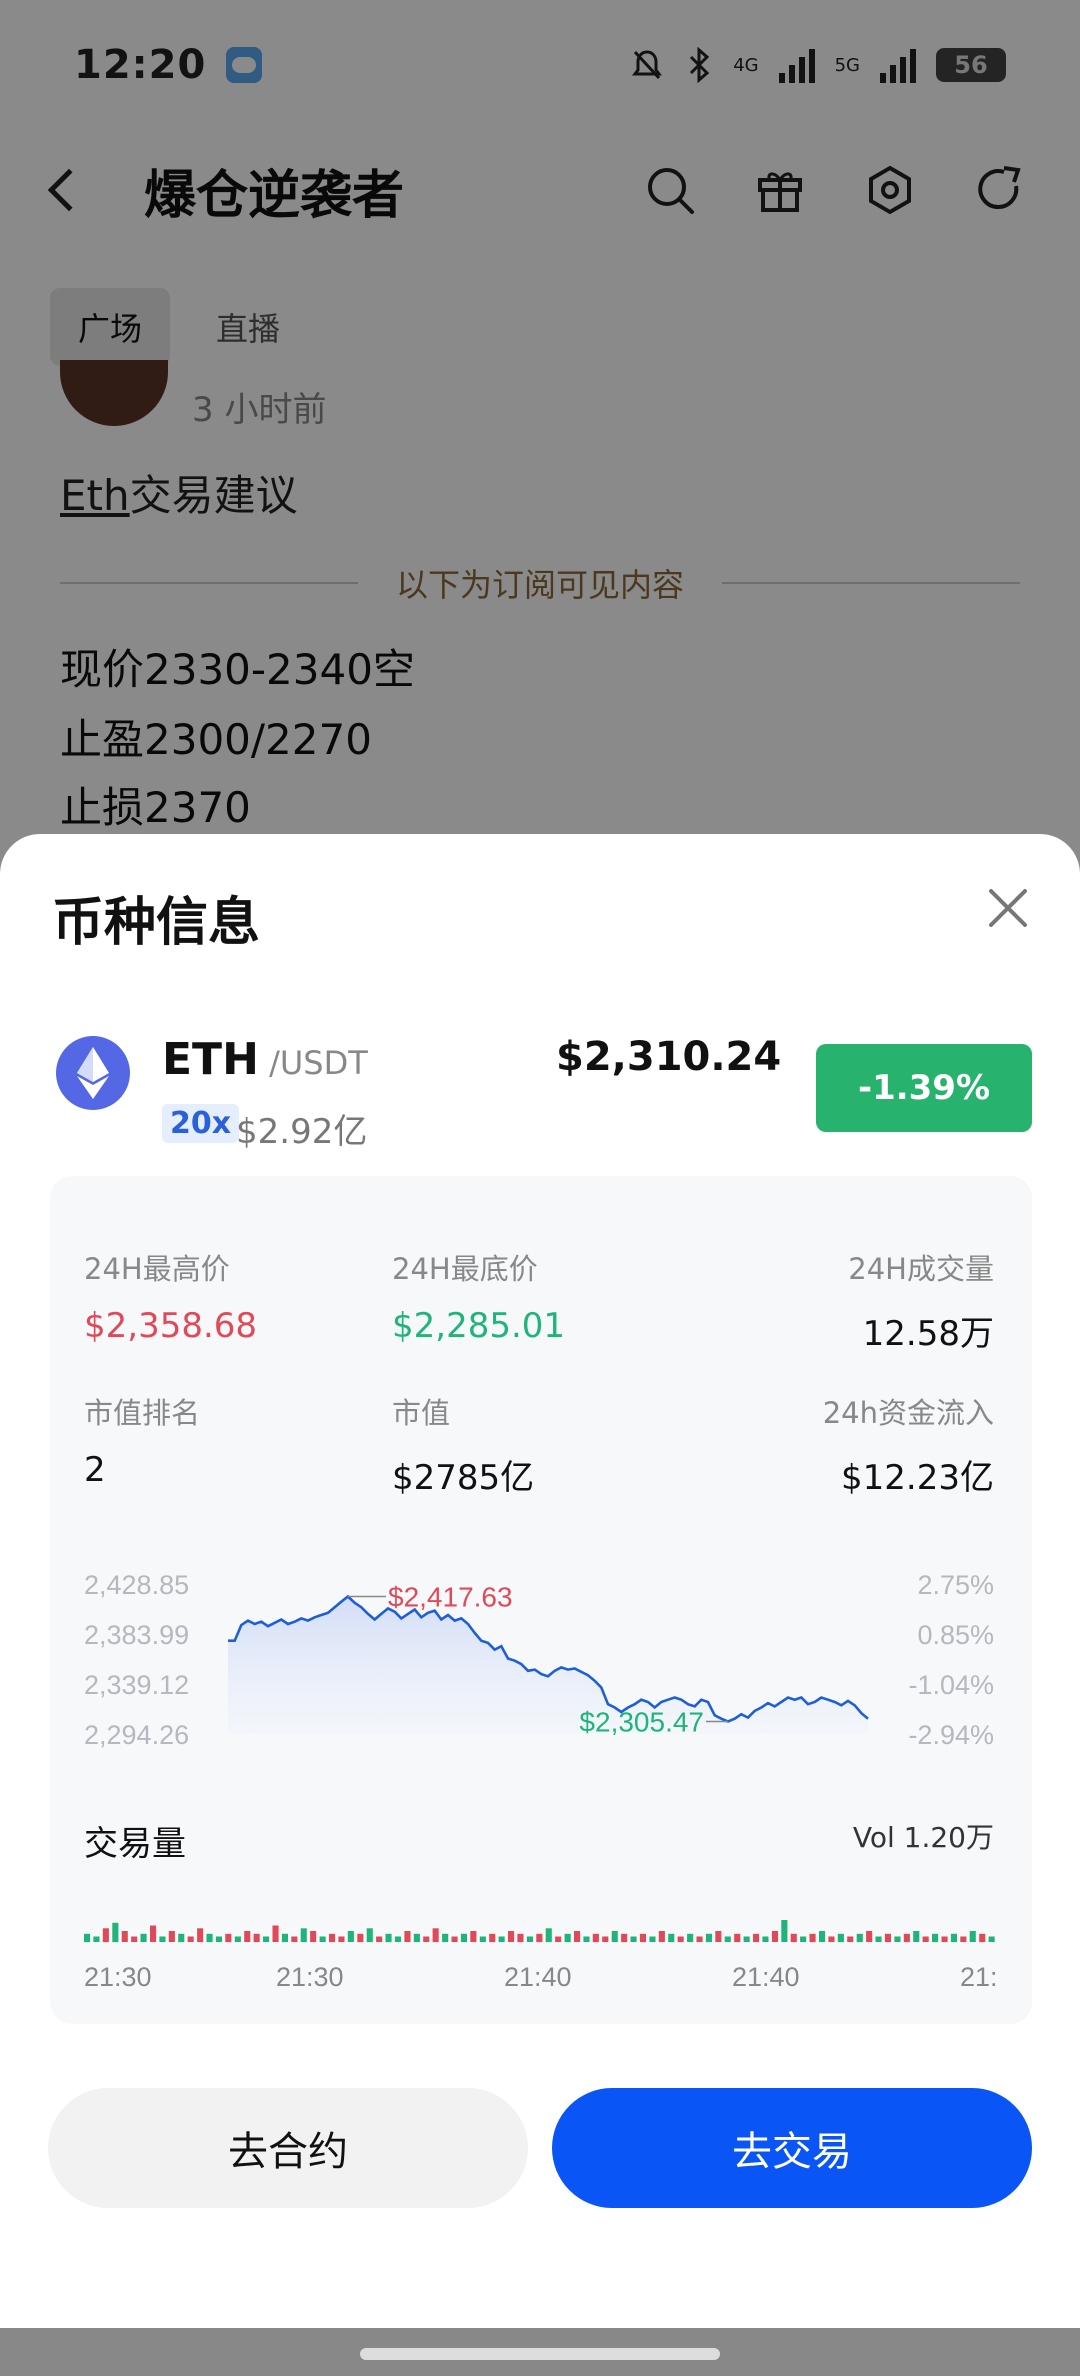 The height and width of the screenshot is (2376, 1080). Describe the element at coordinates (923, 1837) in the screenshot. I see `volume-value: Vol 1.20万` at that location.